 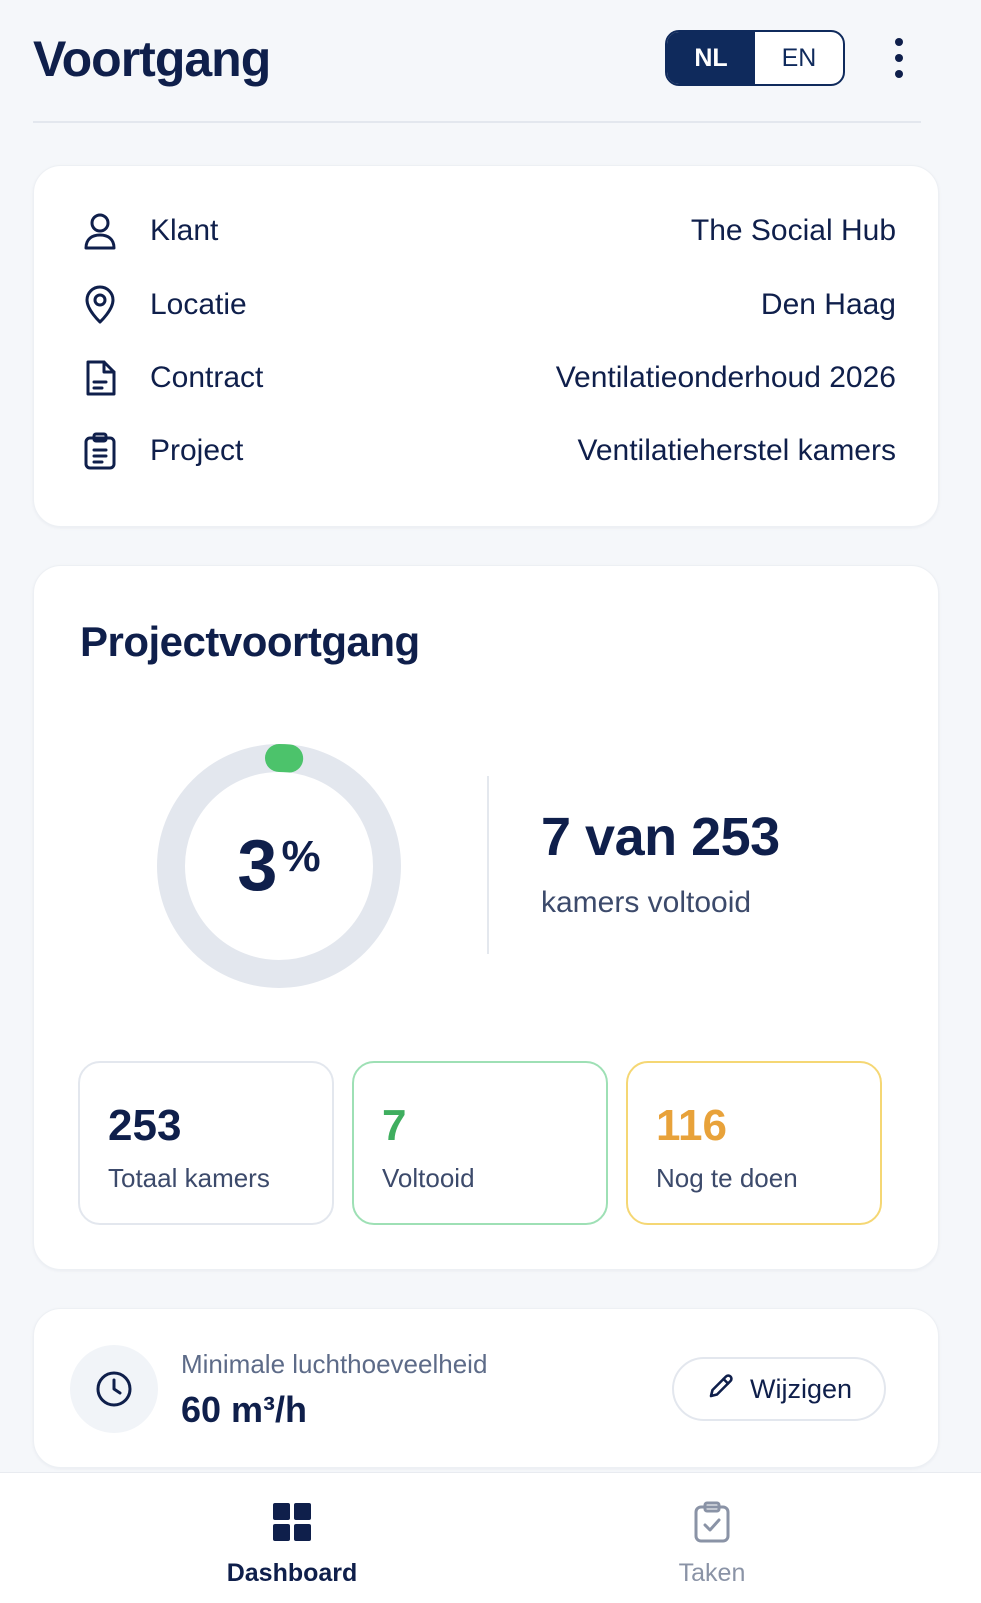 I want to click on stat-completed: 7 Voltooid, so click(x=480, y=1143).